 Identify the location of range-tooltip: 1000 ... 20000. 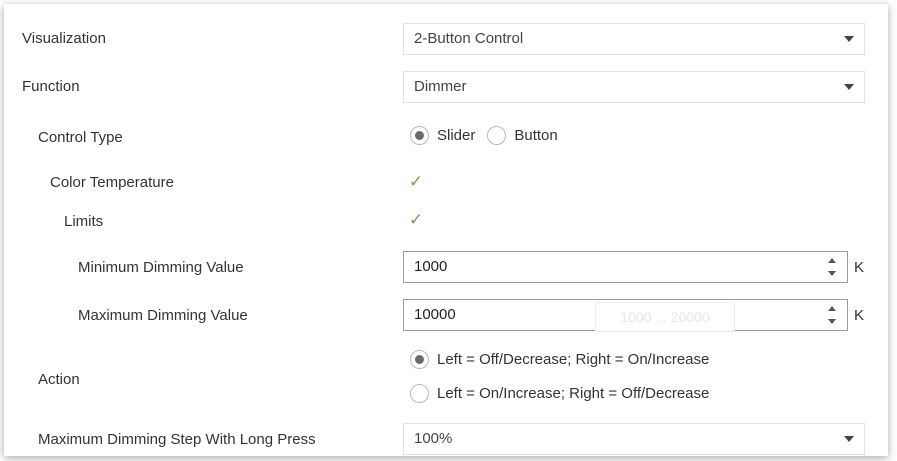
(665, 317).